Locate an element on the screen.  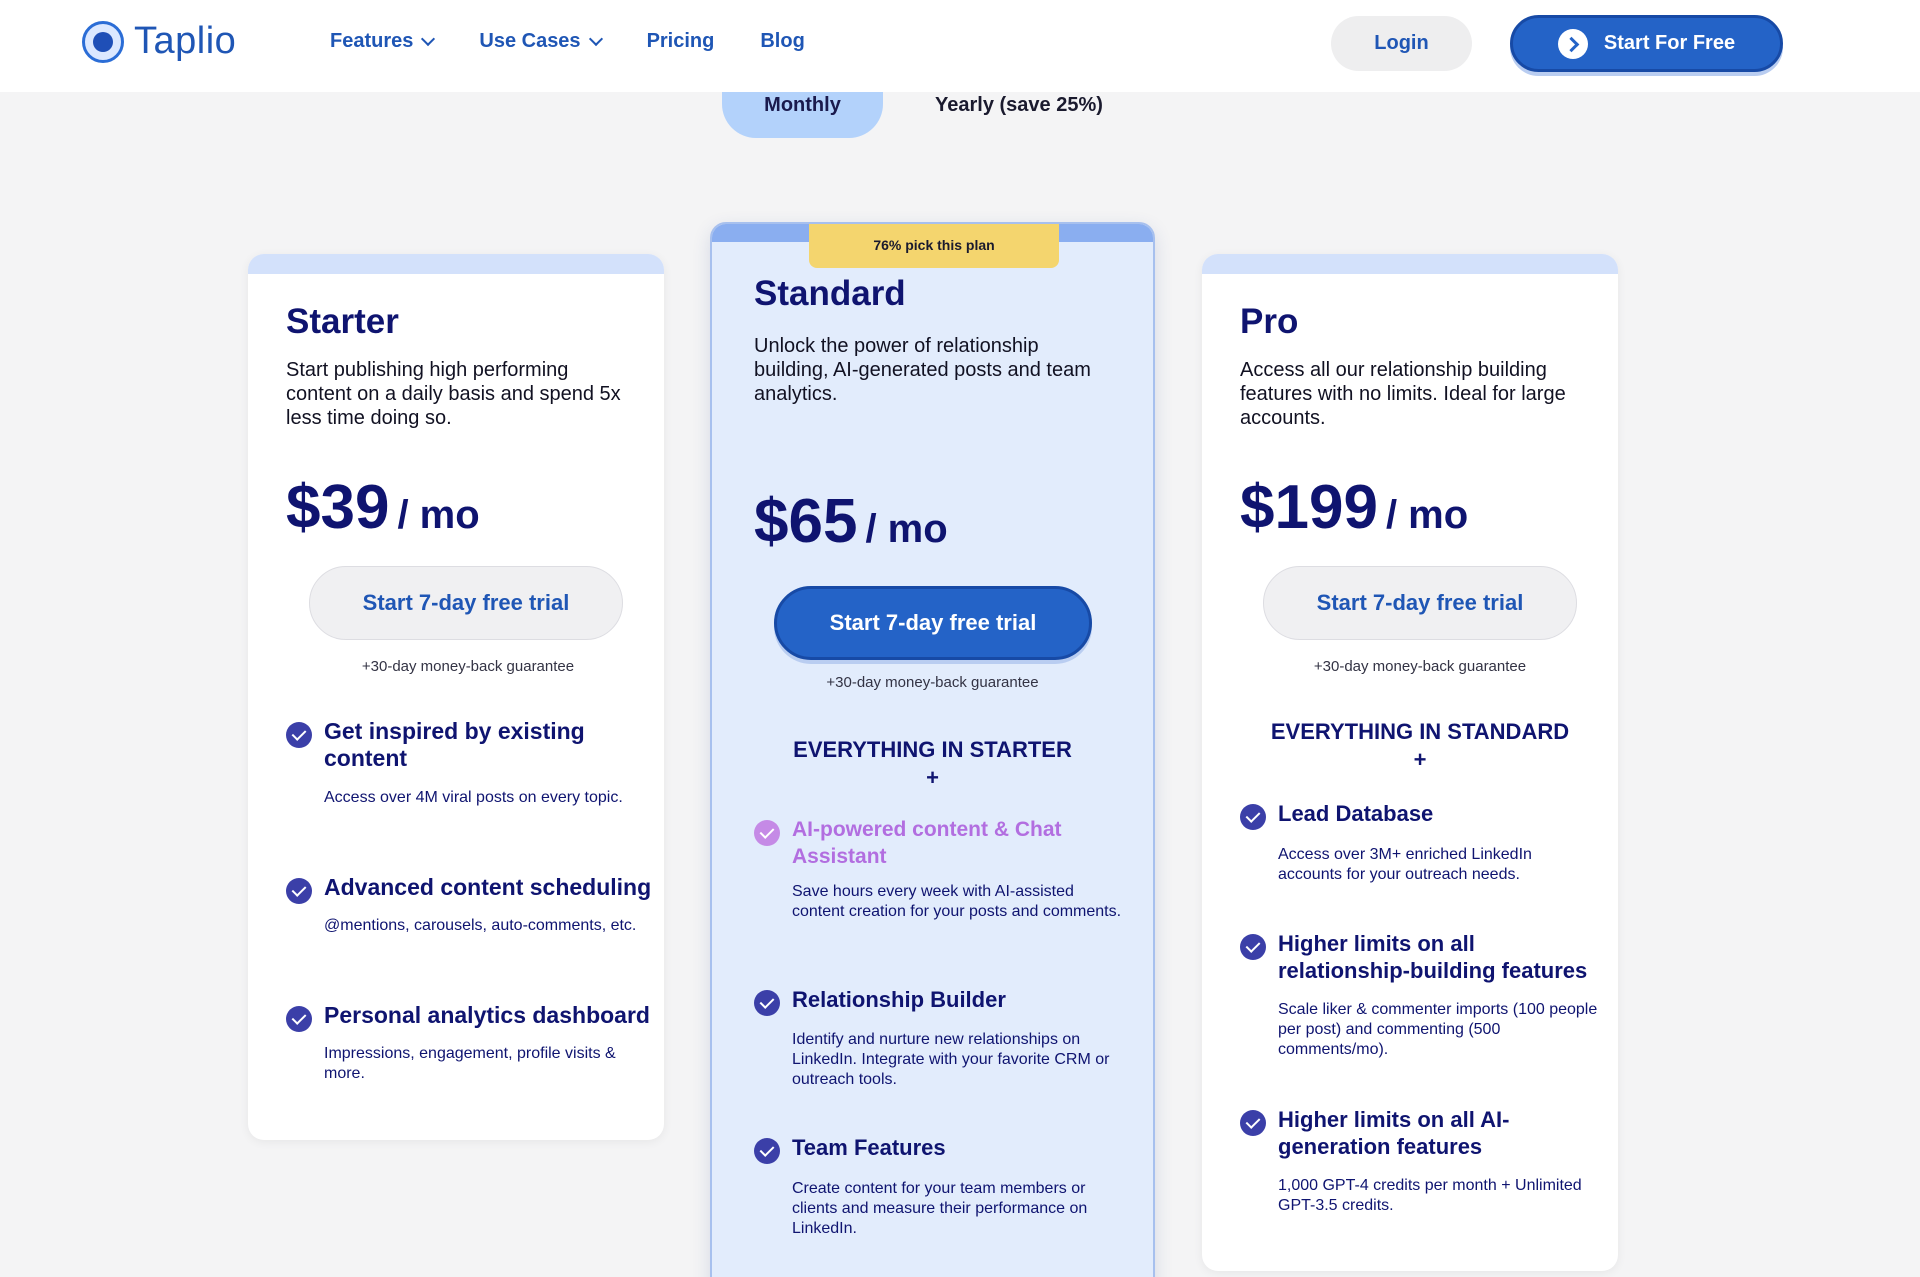
everything-included-label: EVERYTHING IN STARTER + is located at coordinates (932, 763).